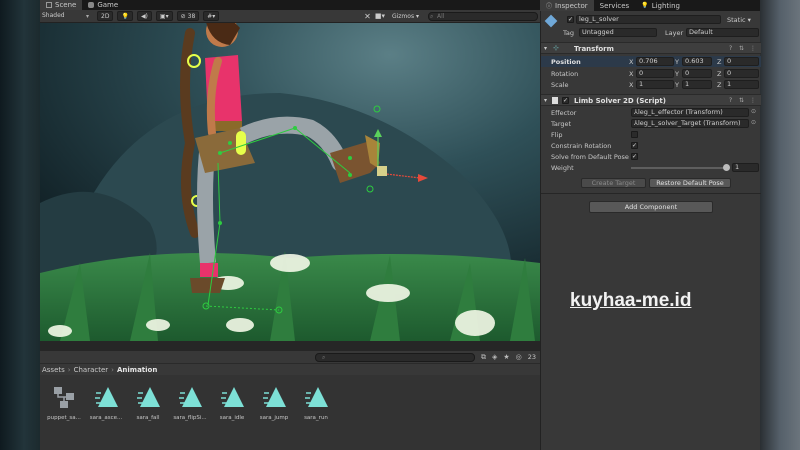 This screenshot has height=450, width=800. Describe the element at coordinates (565, 74) in the screenshot. I see `rotation-label: Rotation` at that location.